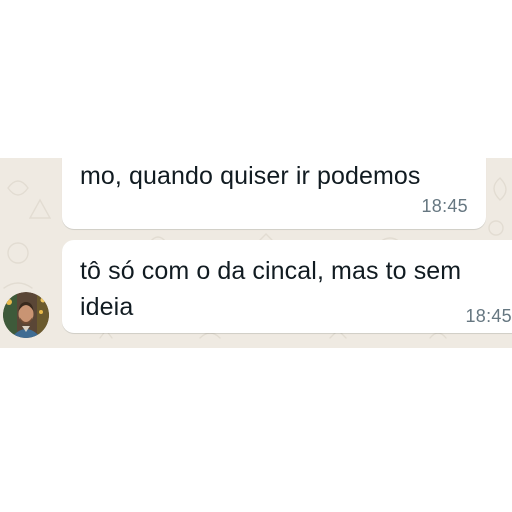 The width and height of the screenshot is (512, 512). Describe the element at coordinates (274, 193) in the screenshot. I see `message-bubble-incoming: mo, quando quiser ir podemos 18:45` at that location.